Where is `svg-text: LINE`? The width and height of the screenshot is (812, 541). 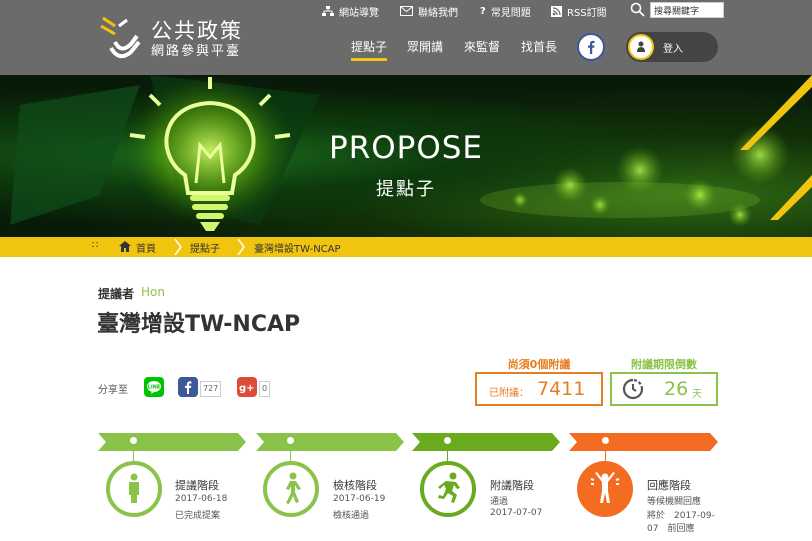
svg-text: LINE is located at coordinates (154, 388).